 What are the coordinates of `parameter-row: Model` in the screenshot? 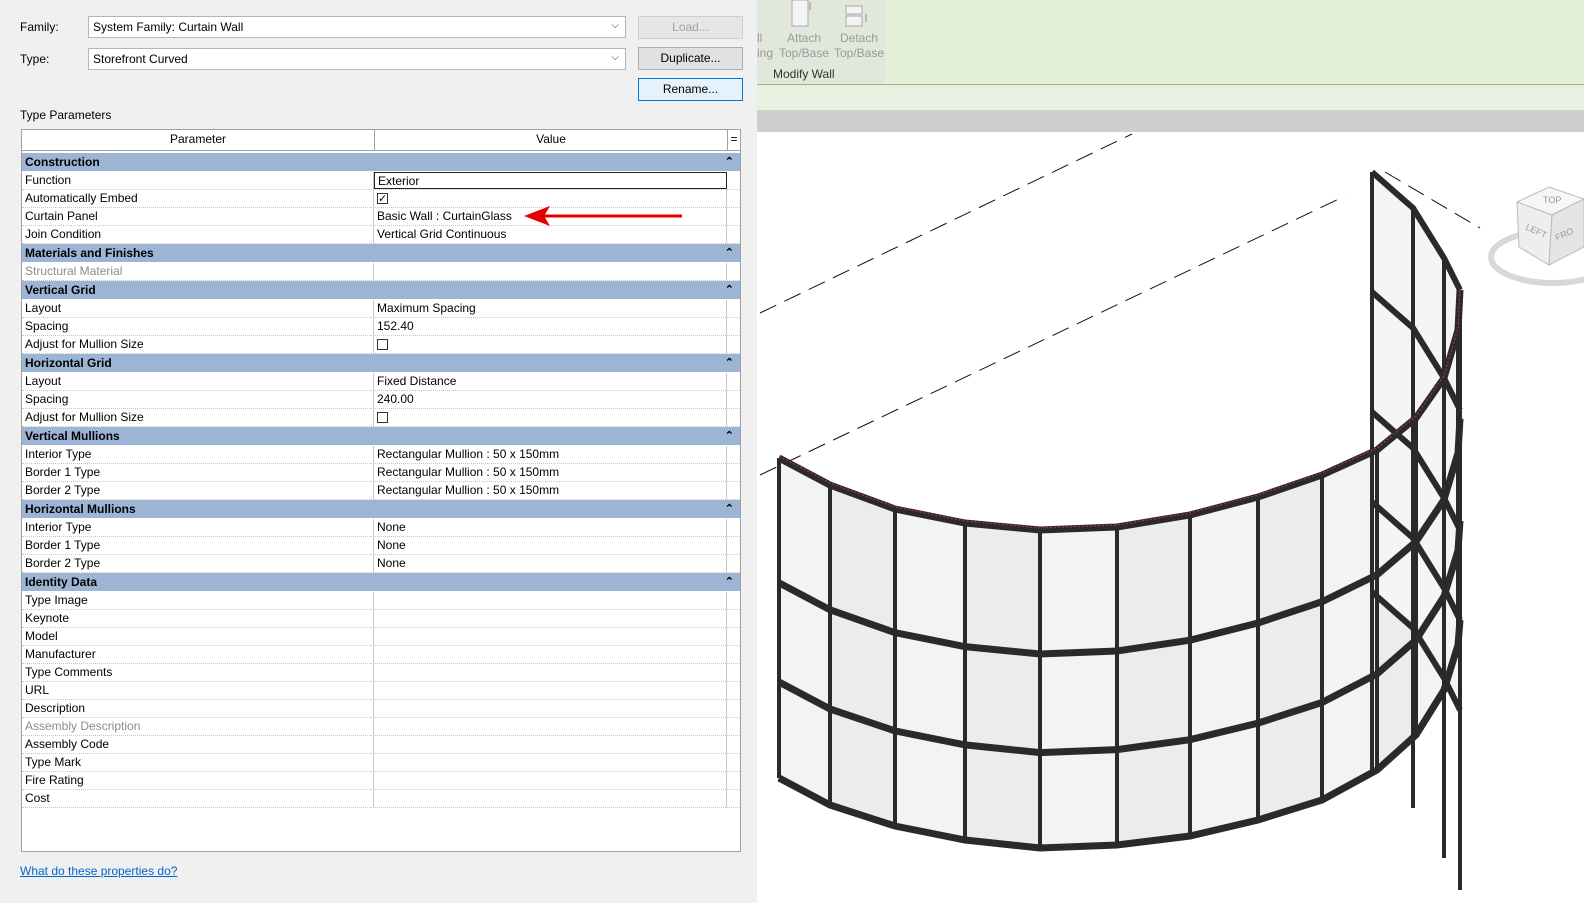 It's located at (381, 637).